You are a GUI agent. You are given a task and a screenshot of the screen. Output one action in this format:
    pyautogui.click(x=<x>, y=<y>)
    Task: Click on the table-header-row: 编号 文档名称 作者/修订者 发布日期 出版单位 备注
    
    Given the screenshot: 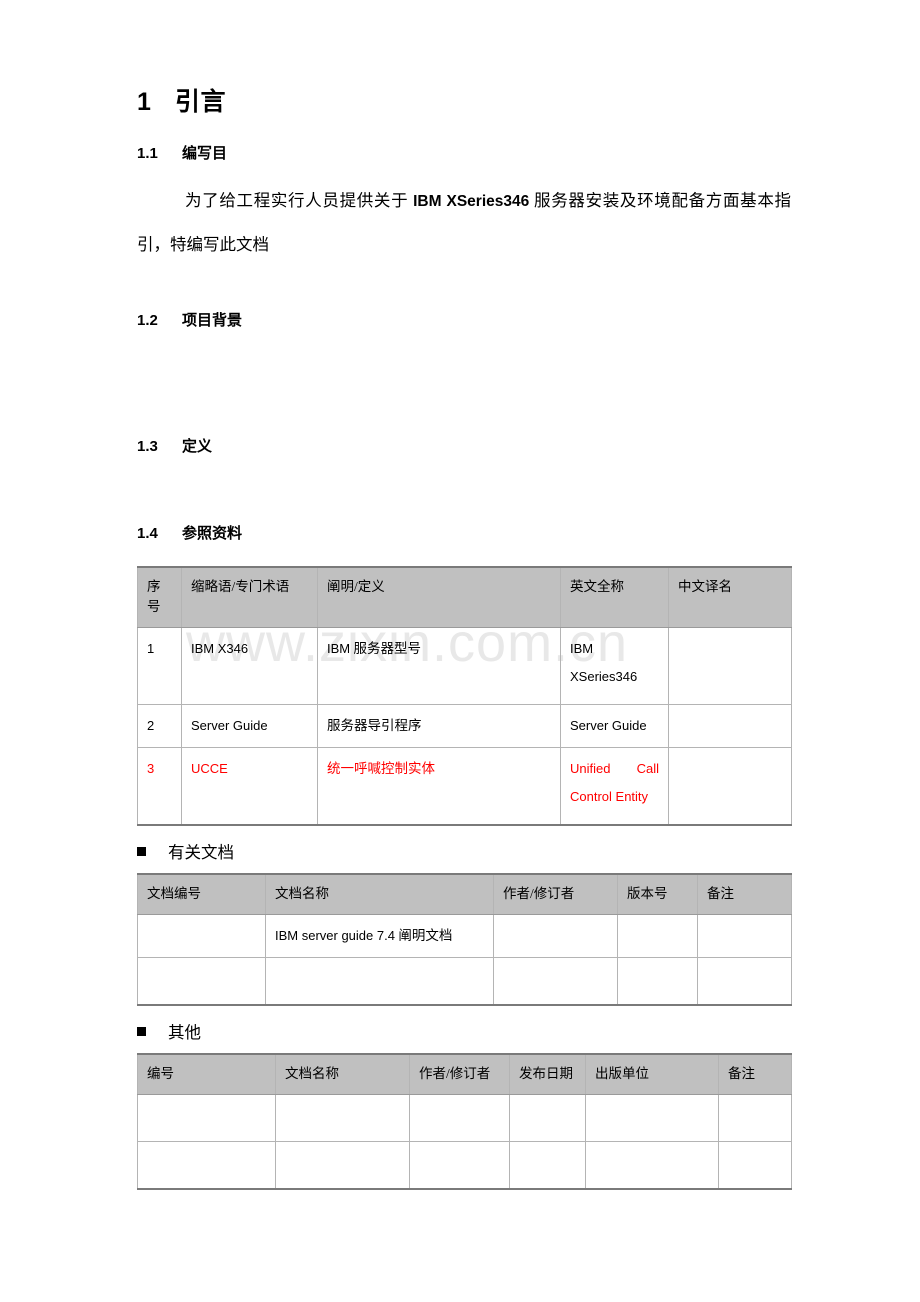 What is the action you would take?
    pyautogui.click(x=464, y=1074)
    